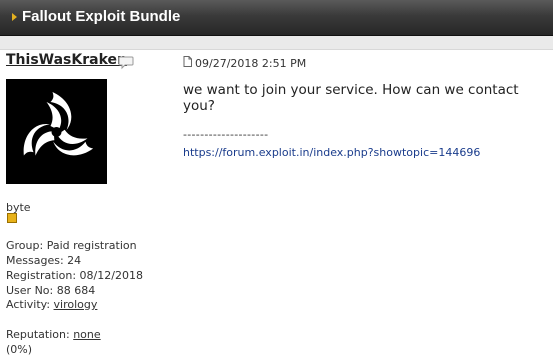 The height and width of the screenshot is (359, 553). What do you see at coordinates (71, 245) in the screenshot?
I see `user-group: Group: Paid registration` at bounding box center [71, 245].